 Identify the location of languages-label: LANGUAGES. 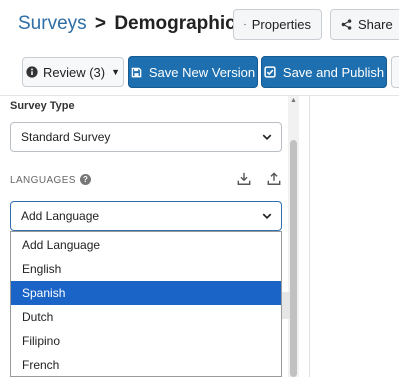
(43, 180).